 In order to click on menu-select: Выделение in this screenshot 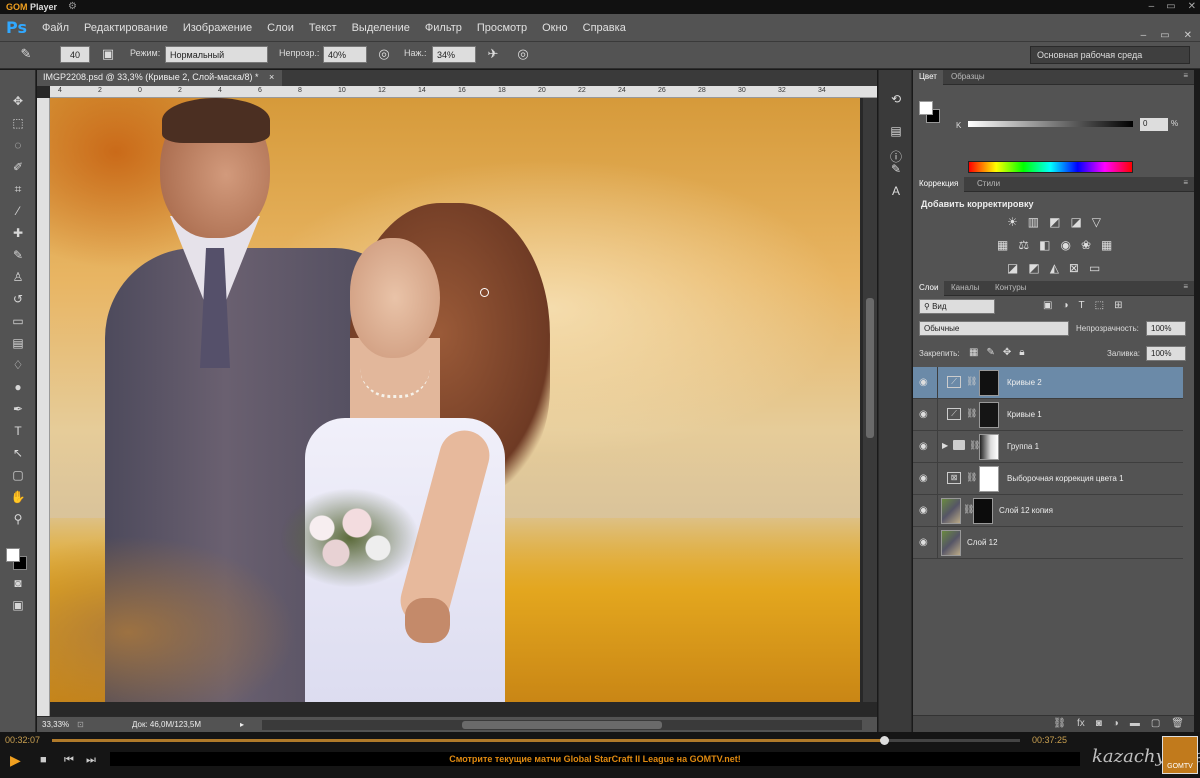, I will do `click(381, 28)`.